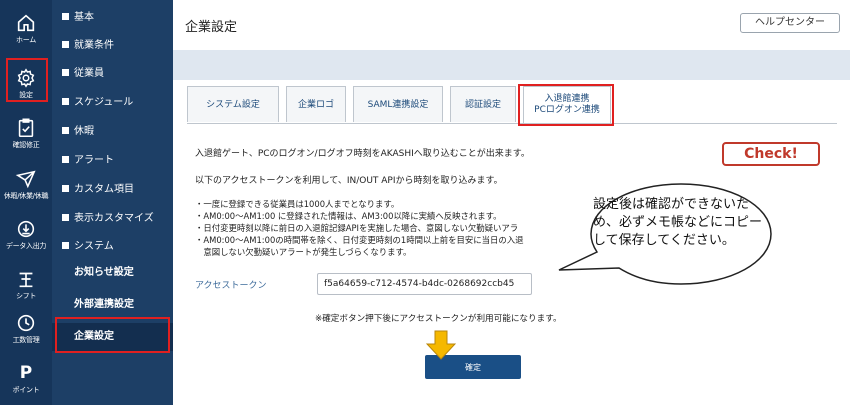 The image size is (850, 405). Describe the element at coordinates (94, 160) in the screenshot. I see `menu-item-label: アラート` at that location.